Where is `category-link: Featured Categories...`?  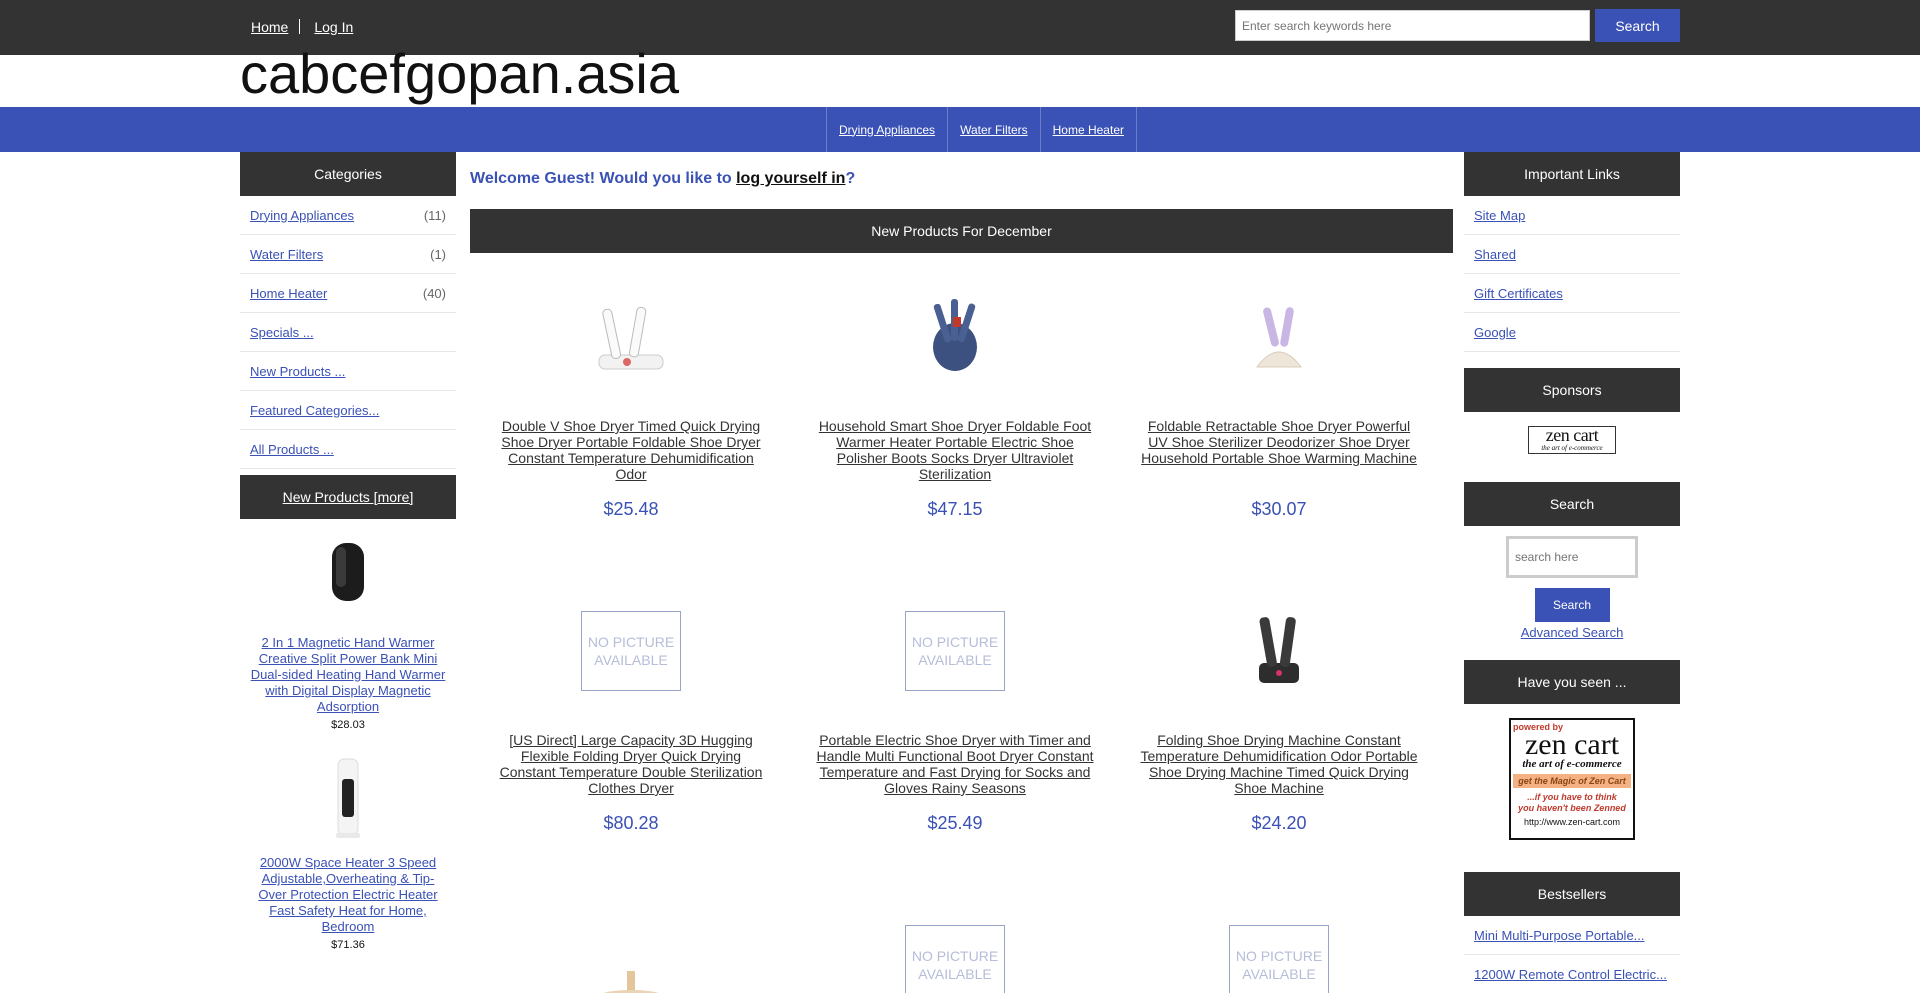
category-link: Featured Categories... is located at coordinates (314, 410).